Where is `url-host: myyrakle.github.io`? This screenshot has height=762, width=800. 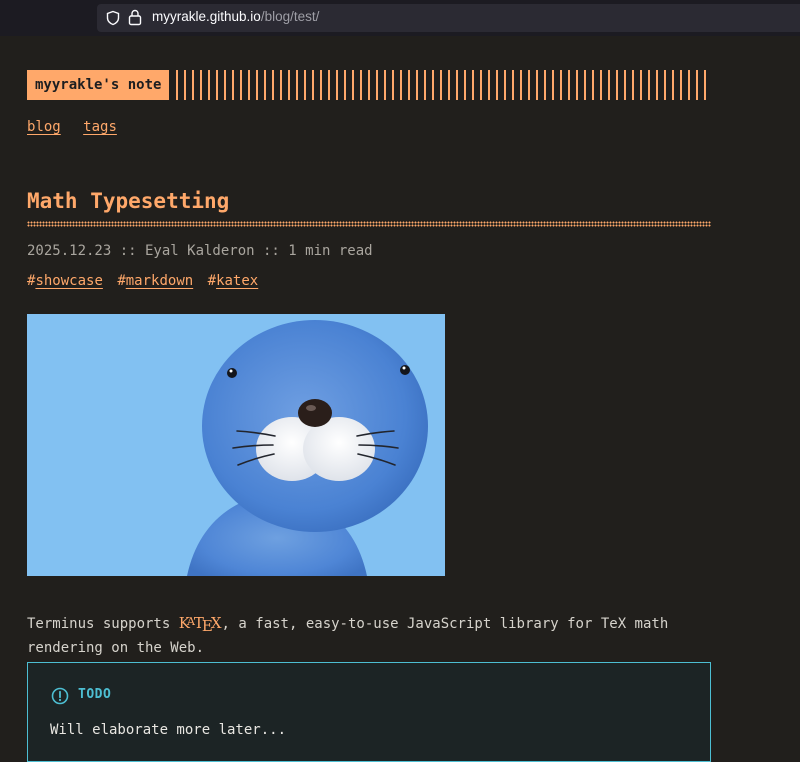
url-host: myyrakle.github.io is located at coordinates (206, 16).